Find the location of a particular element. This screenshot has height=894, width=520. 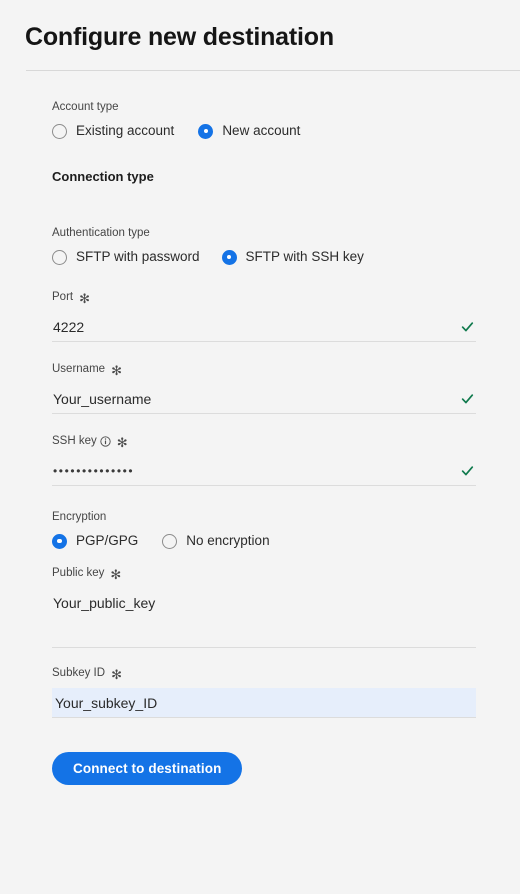

authentication-type-radio-group: SFTP with password SFTP with SSH key is located at coordinates (264, 257).